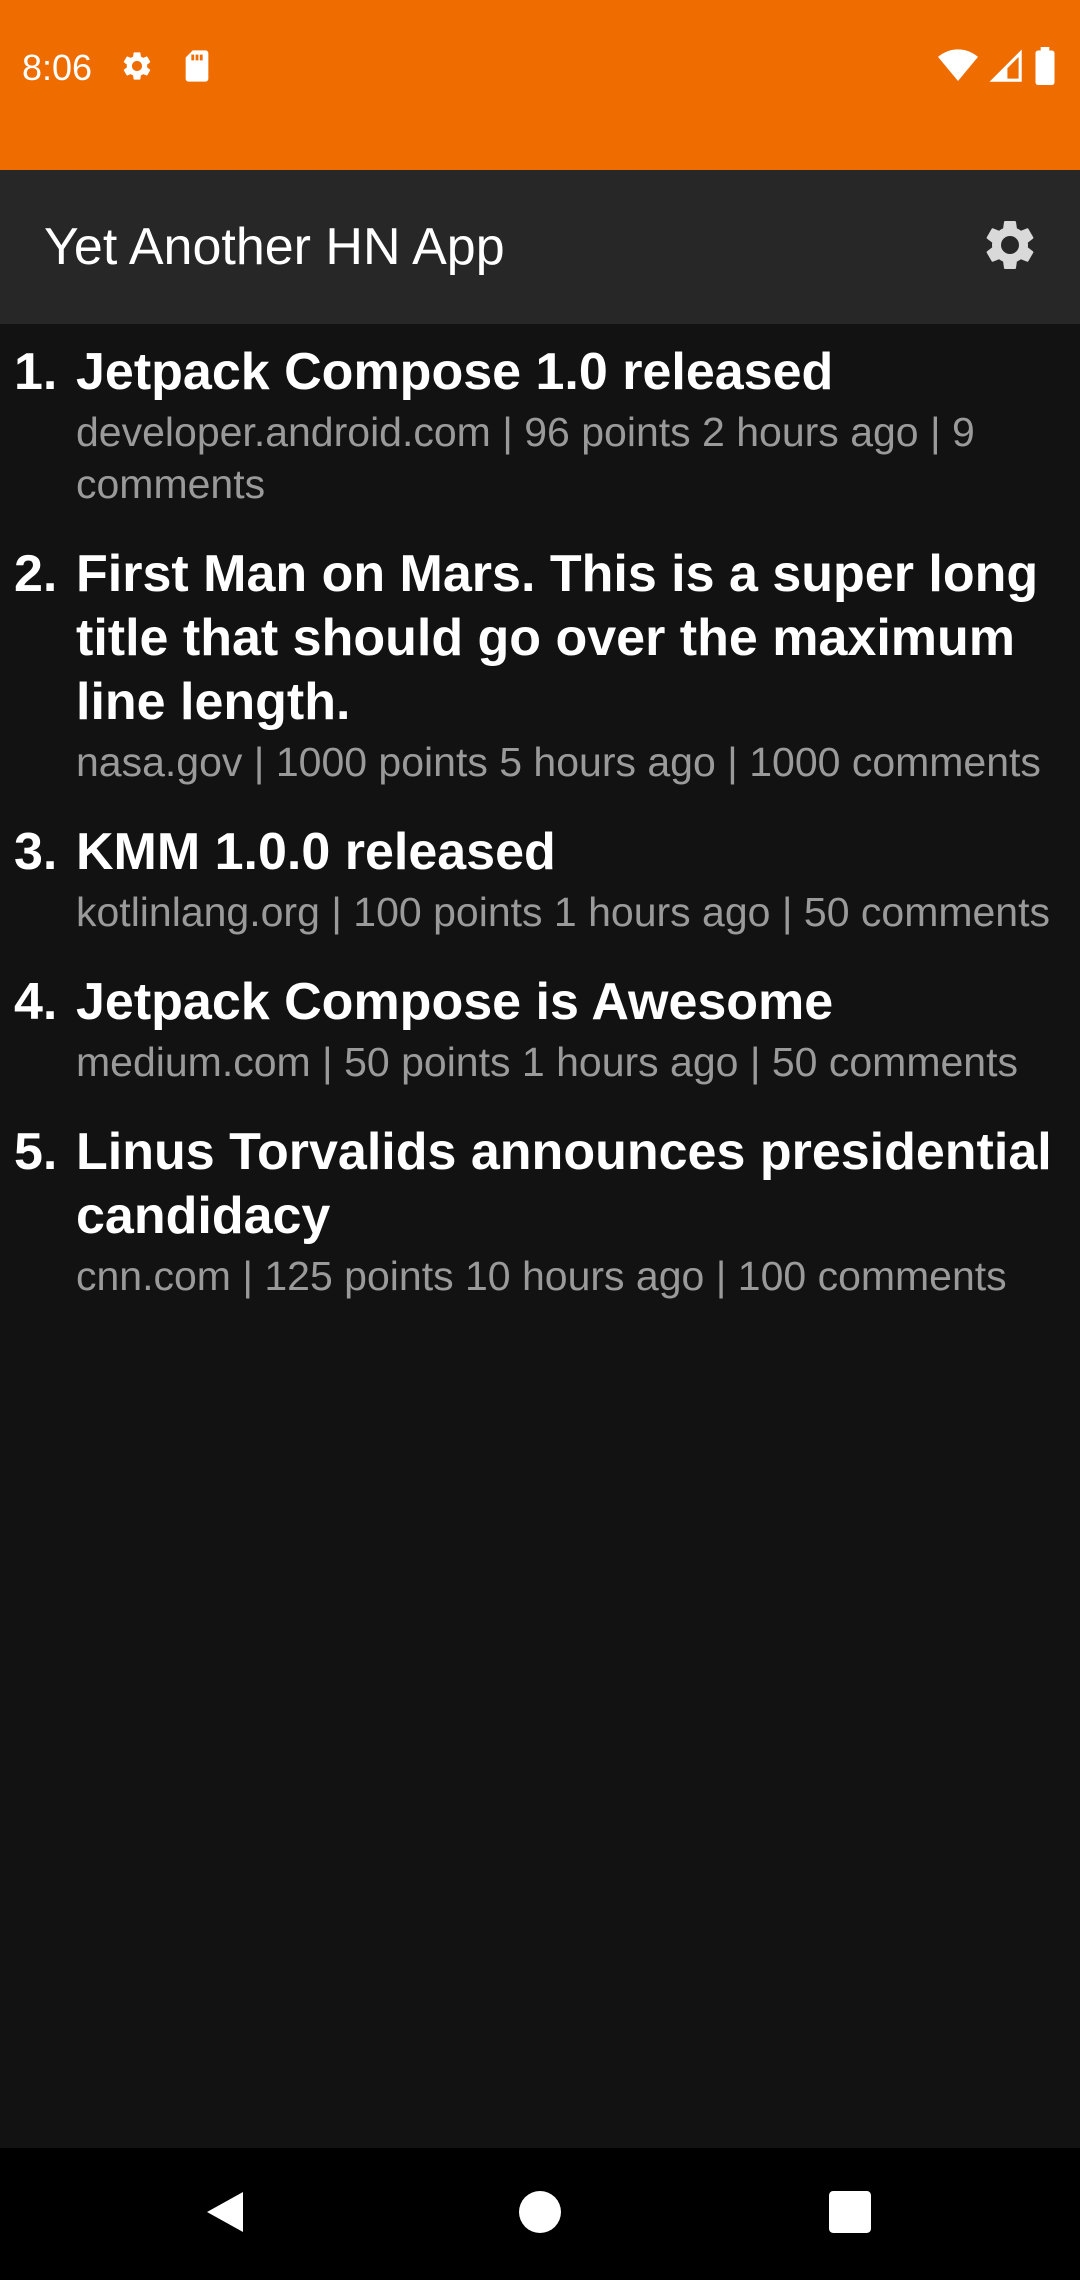  Describe the element at coordinates (36, 574) in the screenshot. I see `story-rank: 2.` at that location.